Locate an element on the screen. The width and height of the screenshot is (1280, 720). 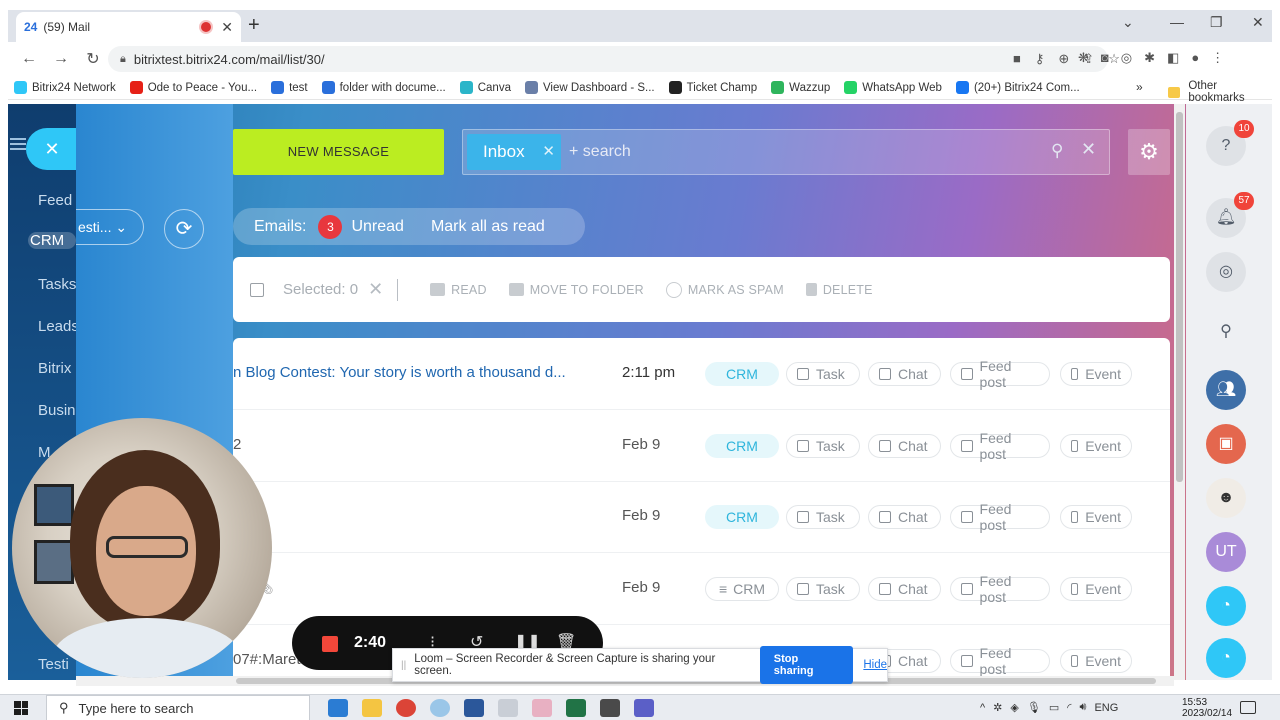
new-message-button: NEW MESSAGE is located at coordinates (338, 152).